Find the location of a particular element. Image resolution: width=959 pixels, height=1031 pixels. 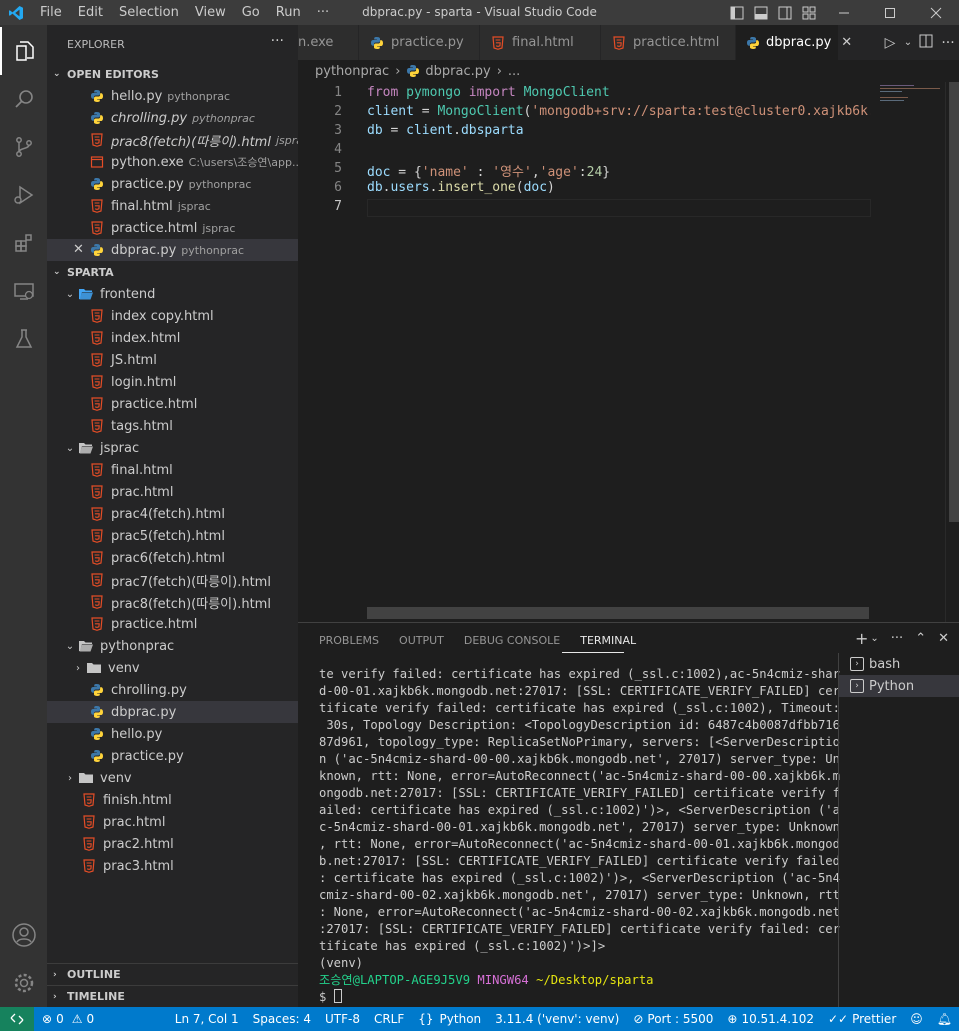

toggle-secondary-sidebar-icon is located at coordinates (785, 12).